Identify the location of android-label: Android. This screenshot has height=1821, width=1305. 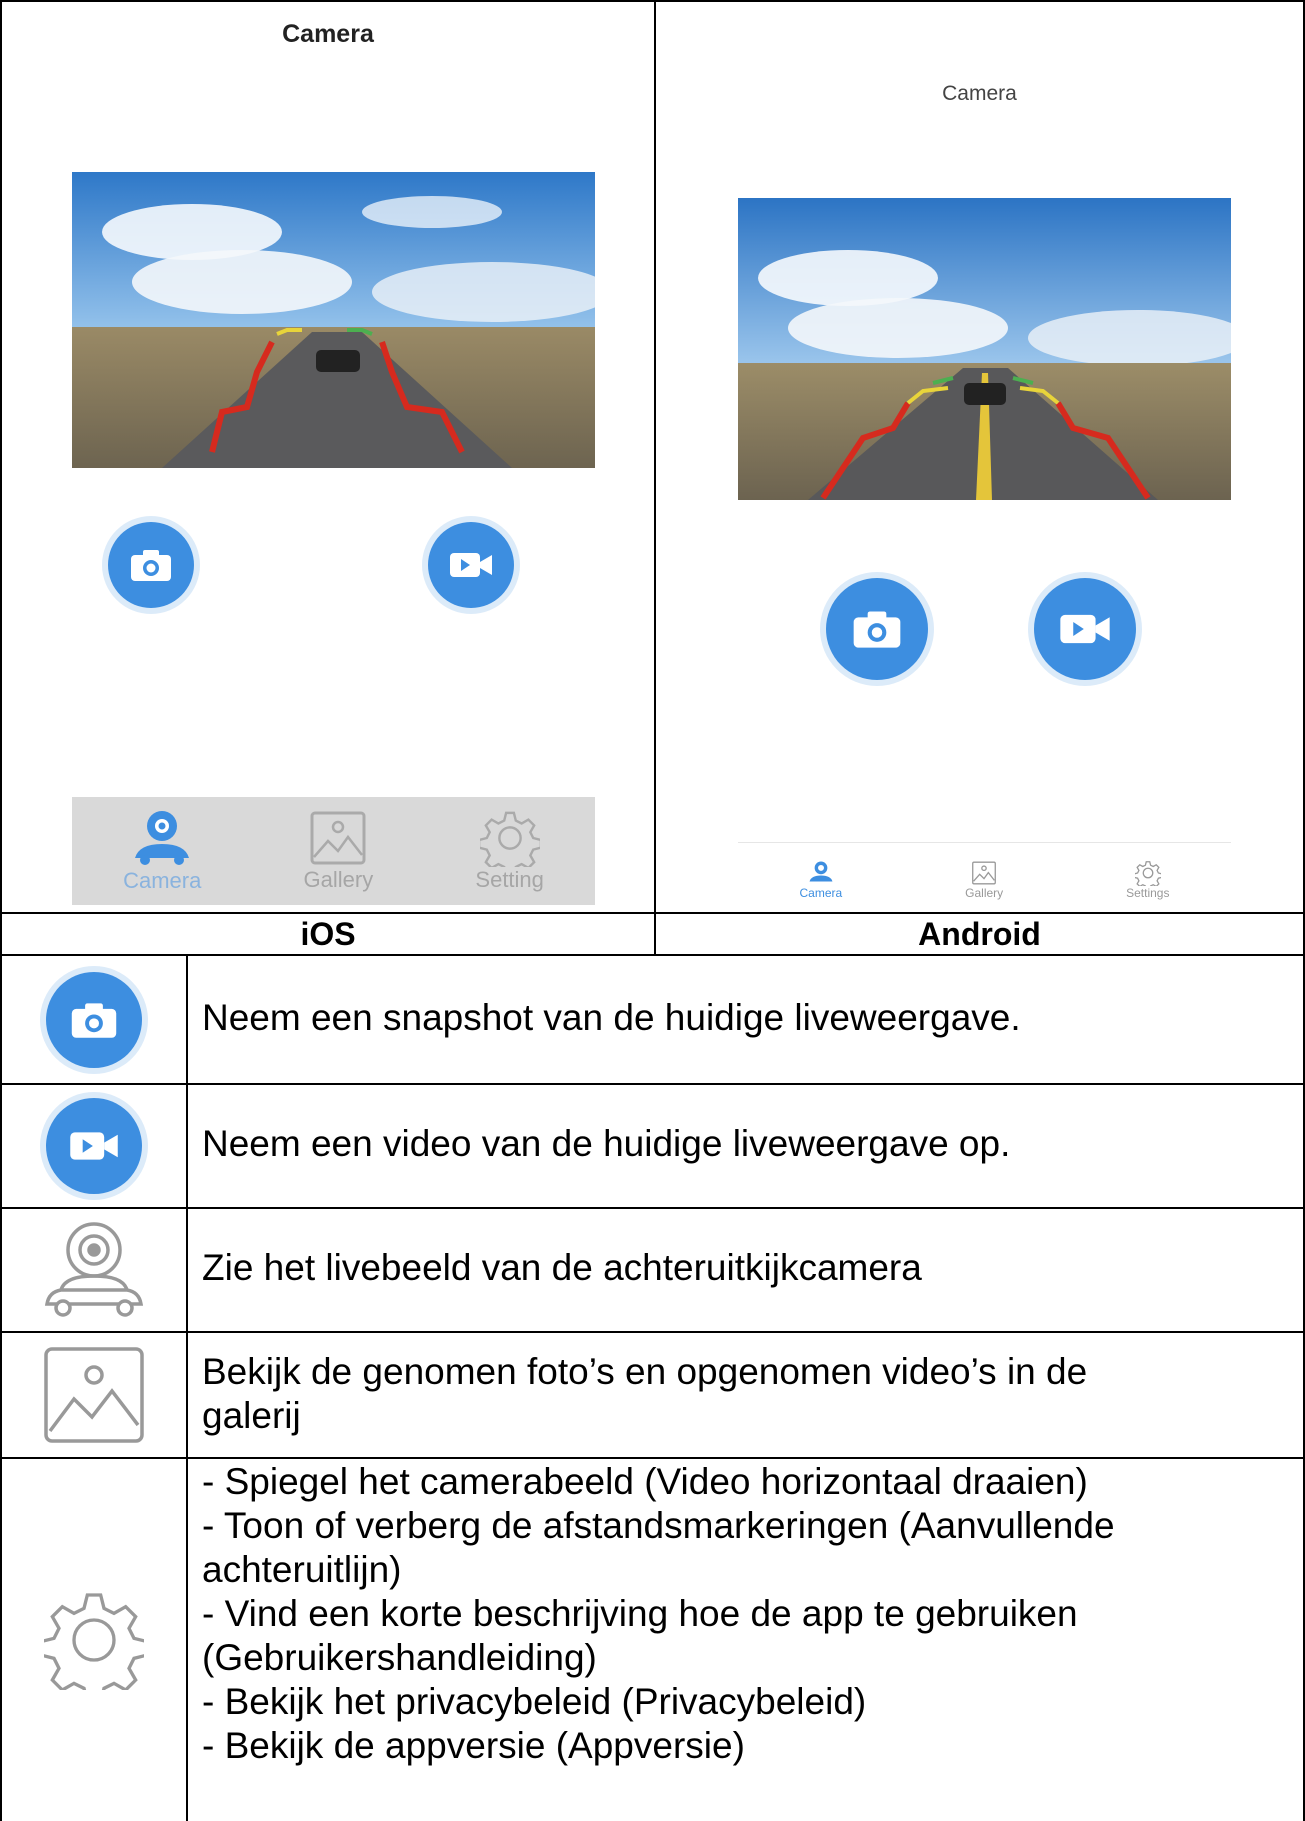
(979, 934).